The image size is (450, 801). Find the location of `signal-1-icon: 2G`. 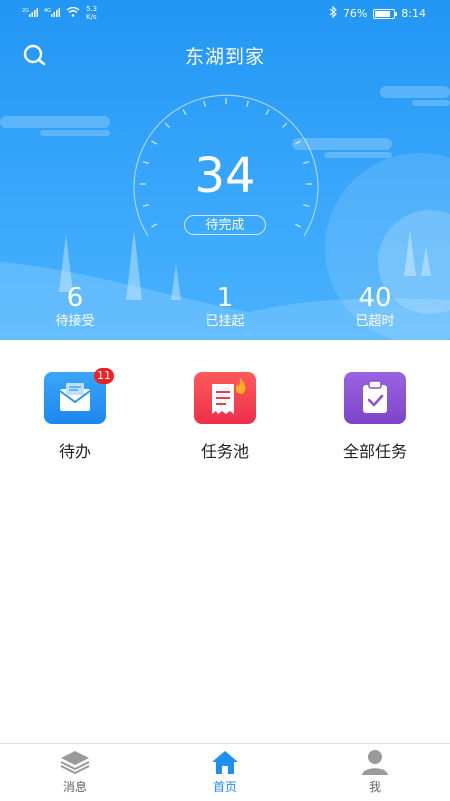

signal-1-icon: 2G is located at coordinates (30, 13).